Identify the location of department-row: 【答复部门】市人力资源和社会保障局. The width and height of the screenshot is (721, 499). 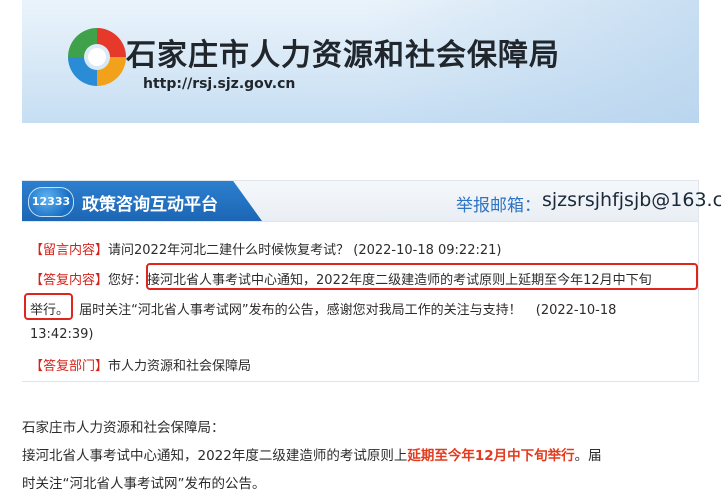
(140, 364).